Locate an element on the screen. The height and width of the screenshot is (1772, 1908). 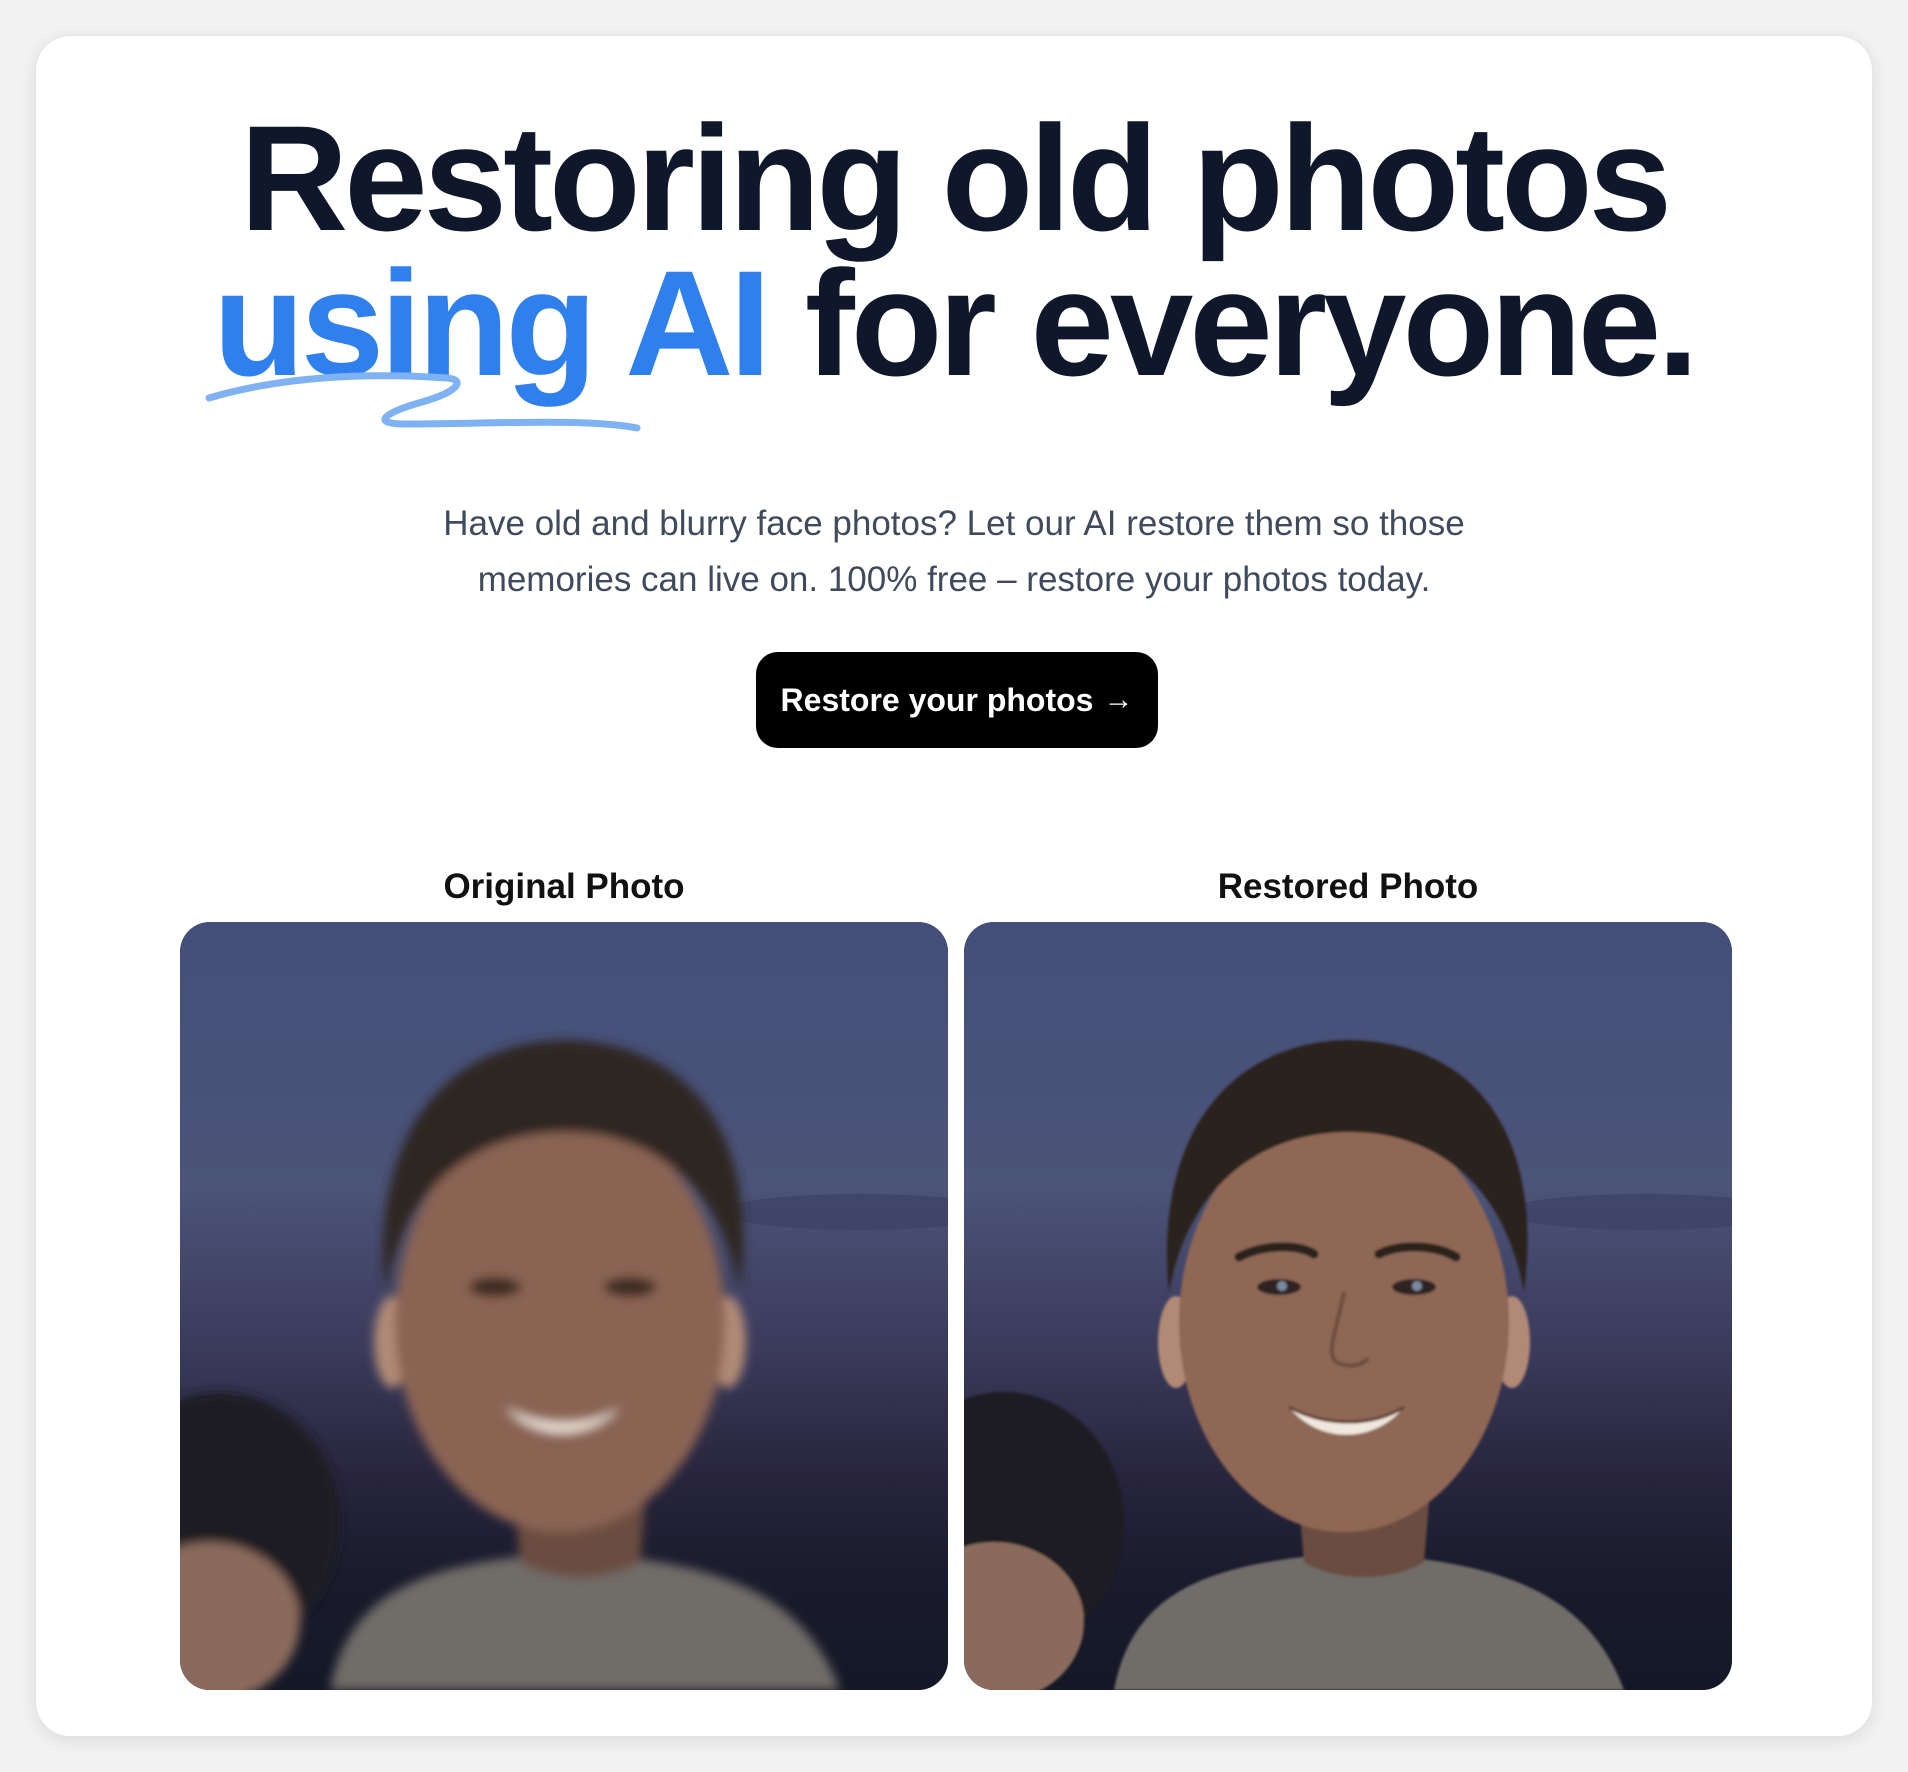
arrow-right-icon: → is located at coordinates (1118, 699).